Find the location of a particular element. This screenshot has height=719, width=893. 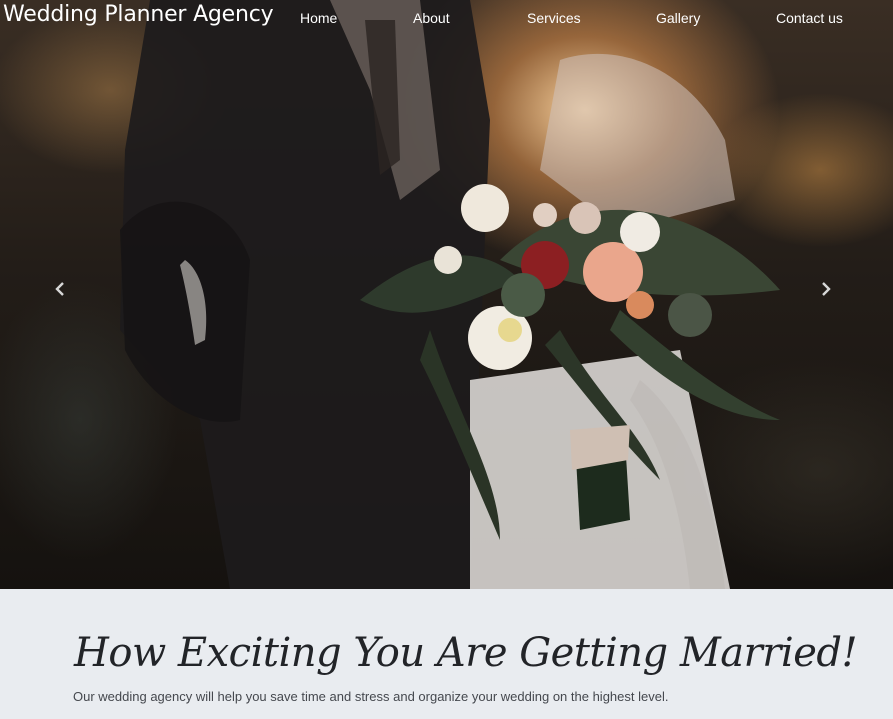

nav-link-gallery: Gallery is located at coordinates (678, 18).